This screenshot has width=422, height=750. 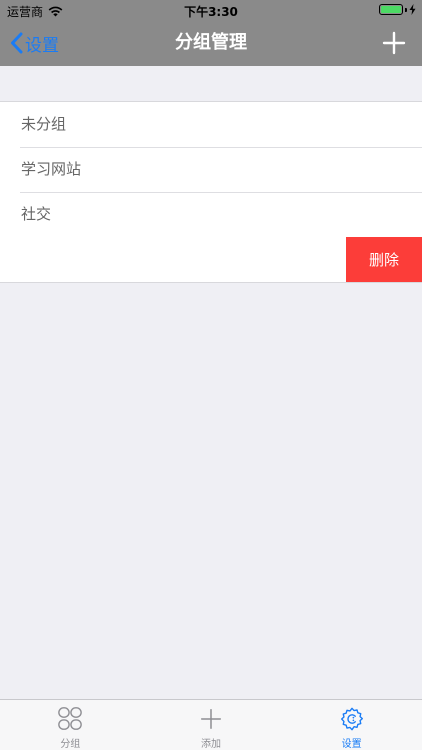 I want to click on delete-button: 删除, so click(x=384, y=259).